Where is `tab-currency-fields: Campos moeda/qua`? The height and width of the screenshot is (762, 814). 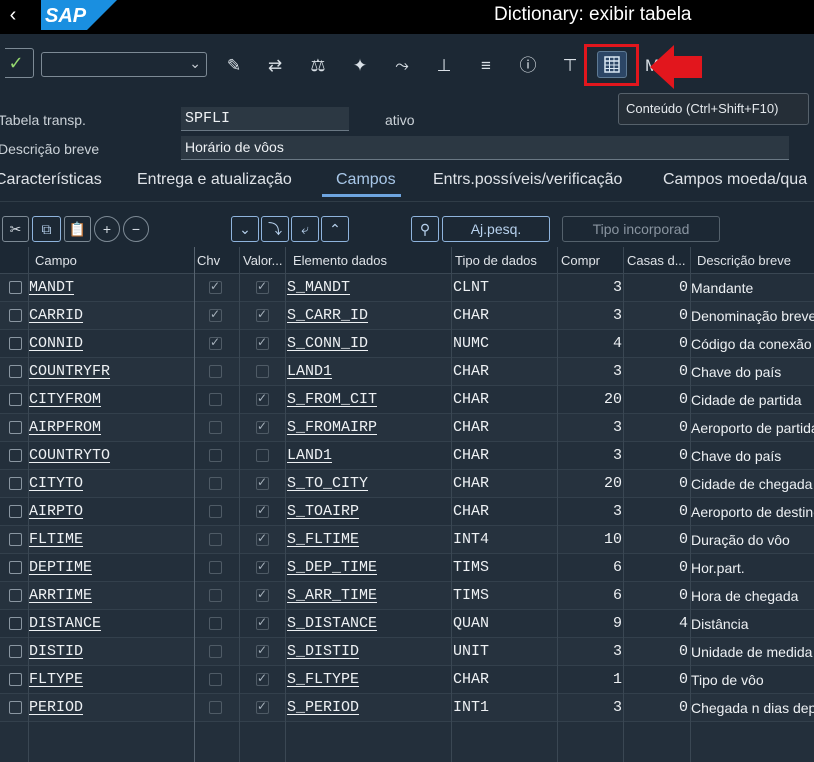
tab-currency-fields: Campos moeda/qua is located at coordinates (735, 180).